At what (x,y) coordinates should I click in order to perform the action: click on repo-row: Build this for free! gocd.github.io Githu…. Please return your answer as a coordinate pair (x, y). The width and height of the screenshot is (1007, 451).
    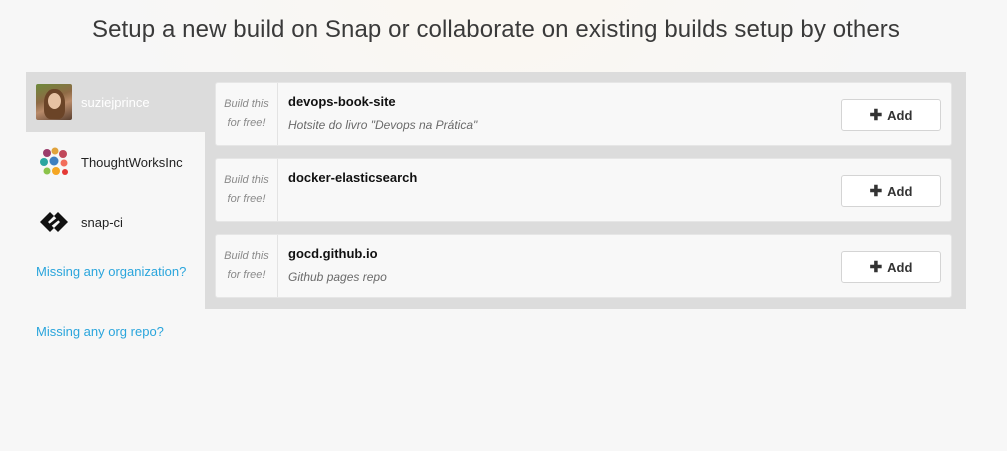
    Looking at the image, I should click on (583, 266).